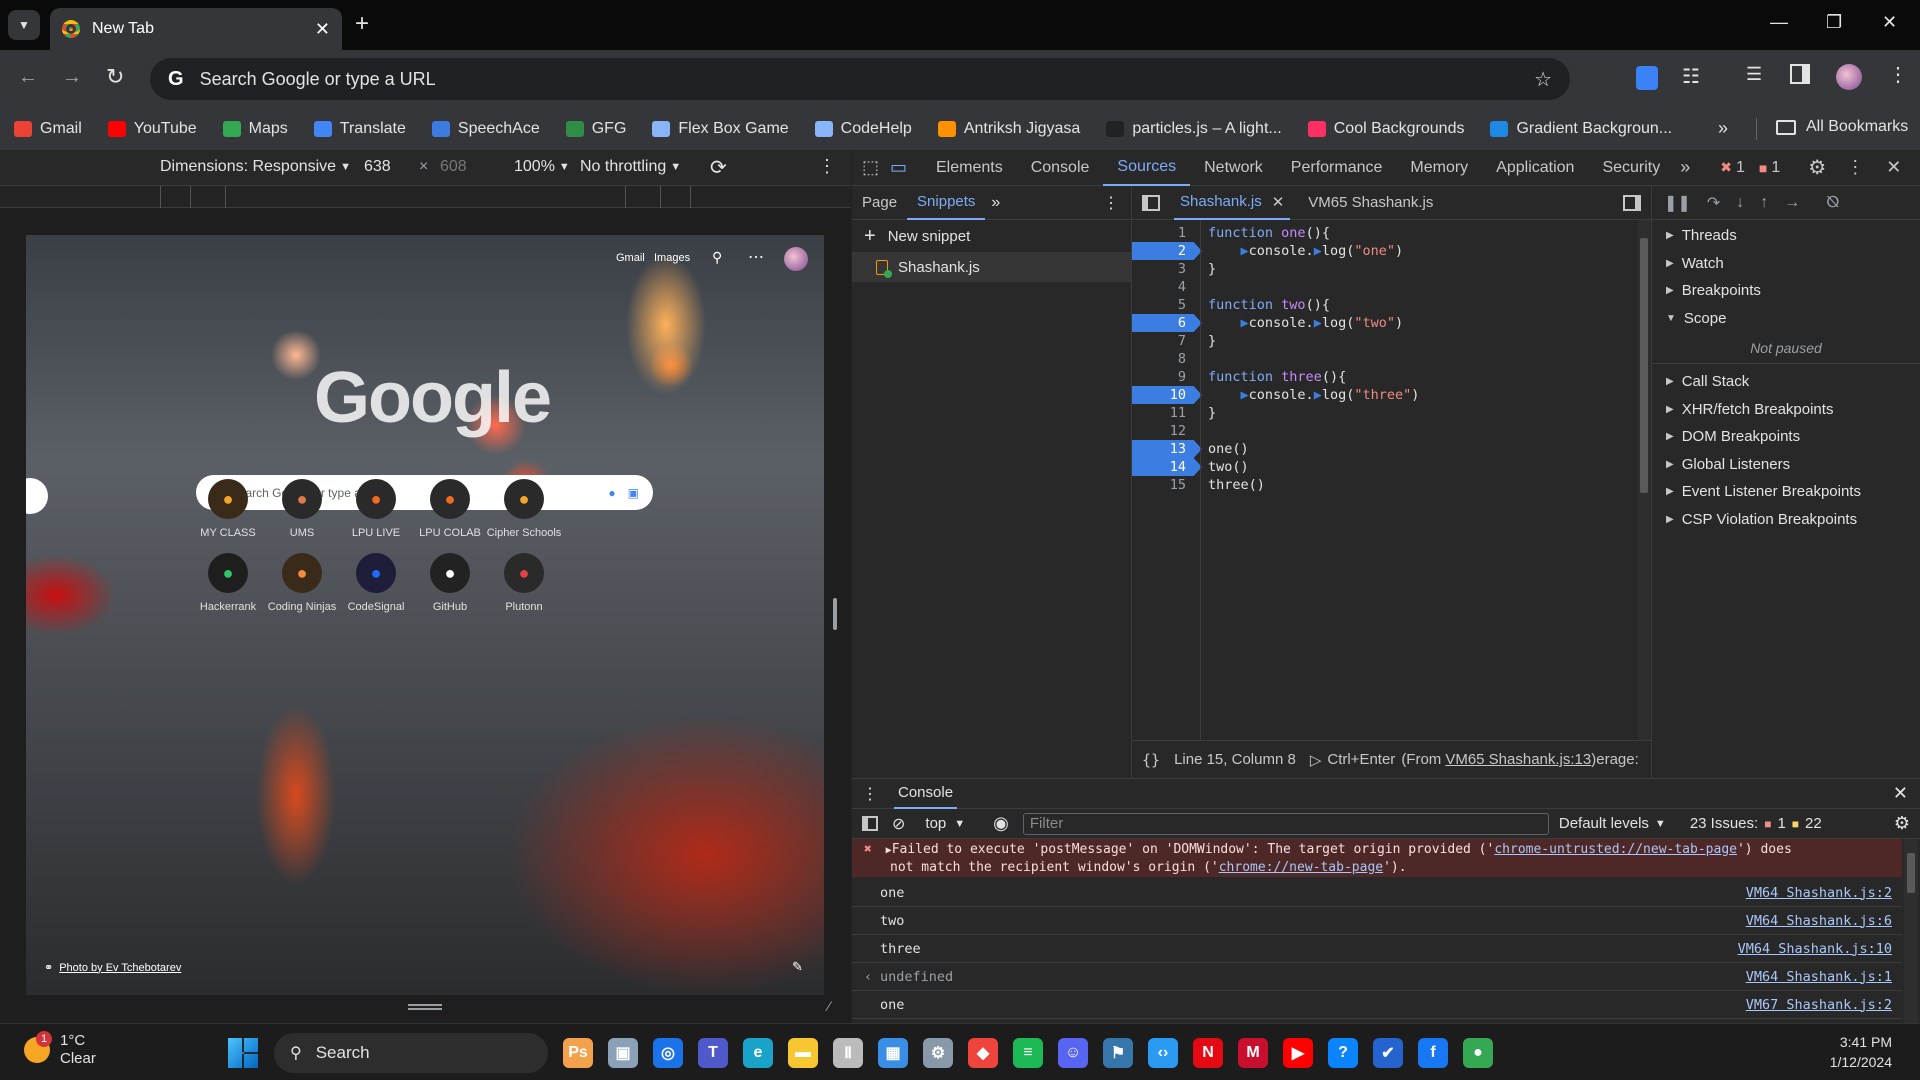  I want to click on clock-date: 1/12/2024, so click(1846, 1062).